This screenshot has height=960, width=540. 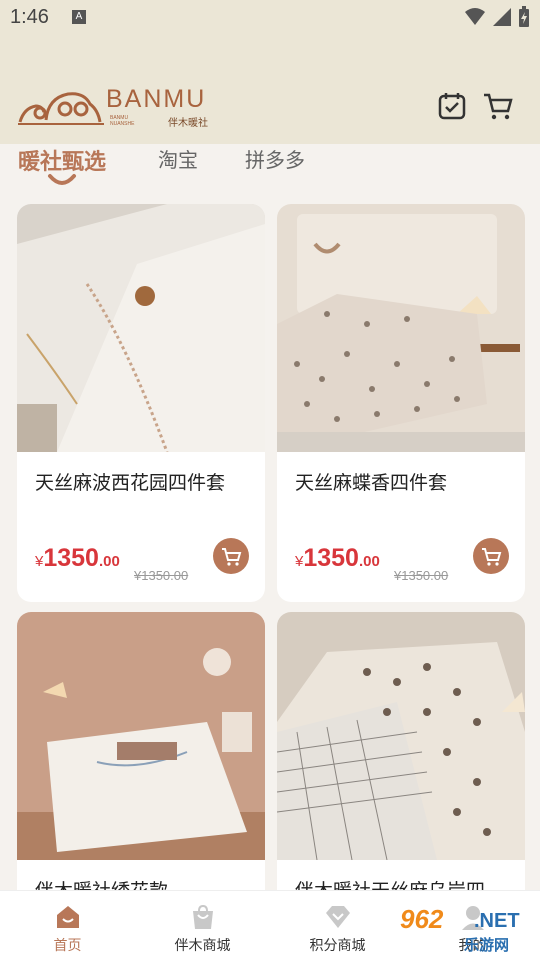 I want to click on wifi-icon, so click(x=475, y=16).